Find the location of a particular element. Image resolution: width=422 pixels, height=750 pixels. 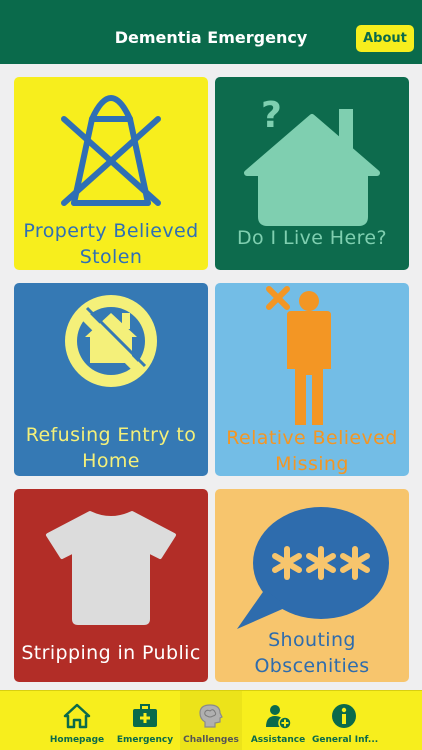

tab-emergency: Emergency is located at coordinates (145, 720).